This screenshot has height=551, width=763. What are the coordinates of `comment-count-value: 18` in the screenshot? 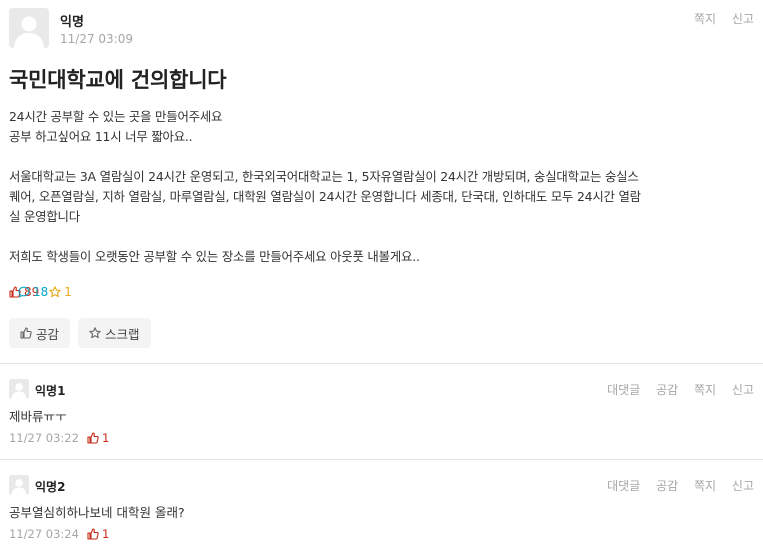 It's located at (41, 292).